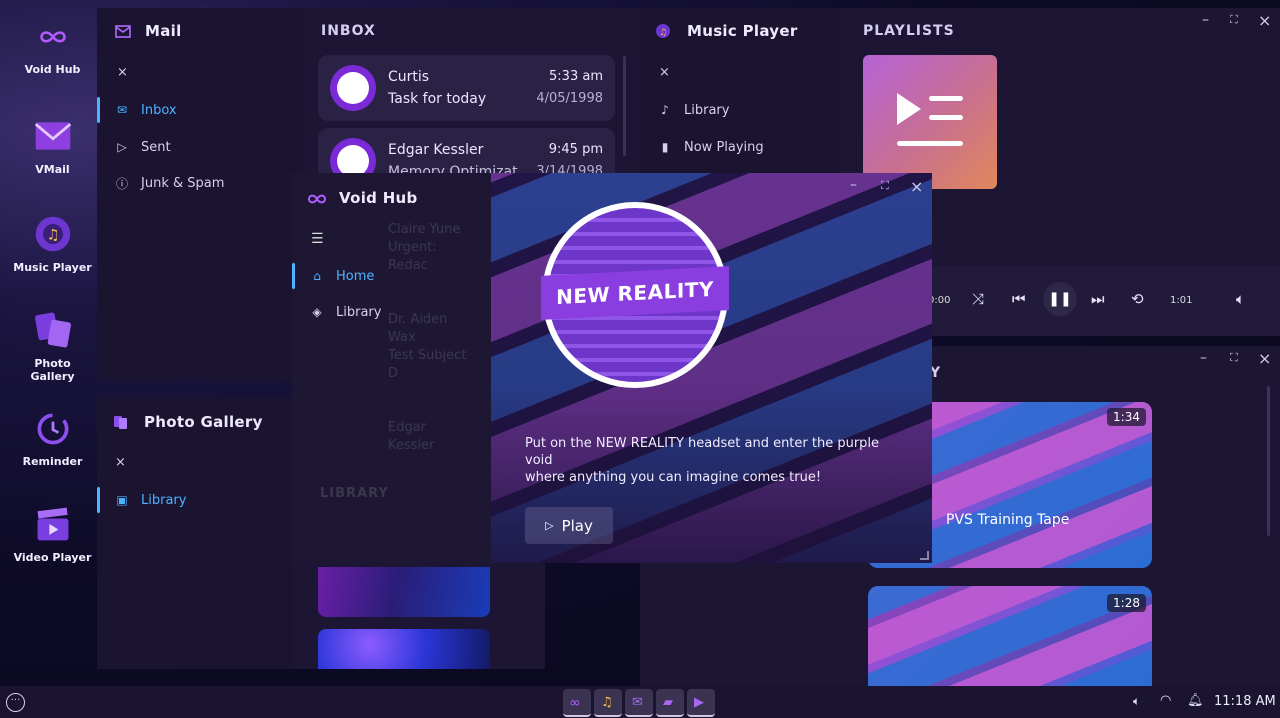 The width and height of the screenshot is (1280, 718). I want to click on mail-subject: Task for today, so click(437, 99).